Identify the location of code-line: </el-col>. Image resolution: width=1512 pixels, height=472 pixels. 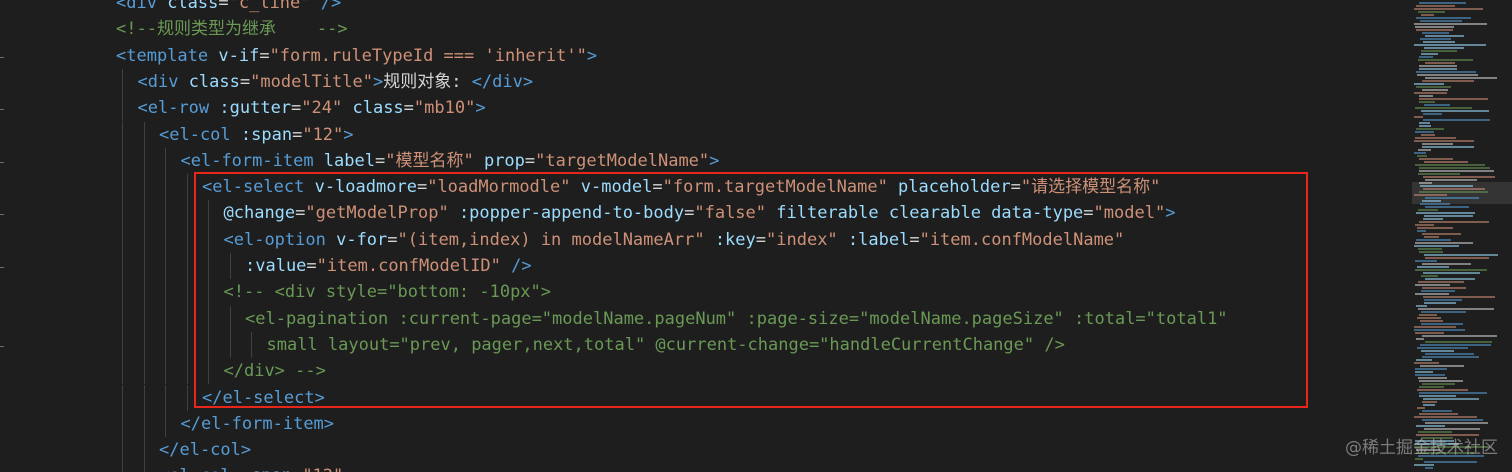
(205, 450).